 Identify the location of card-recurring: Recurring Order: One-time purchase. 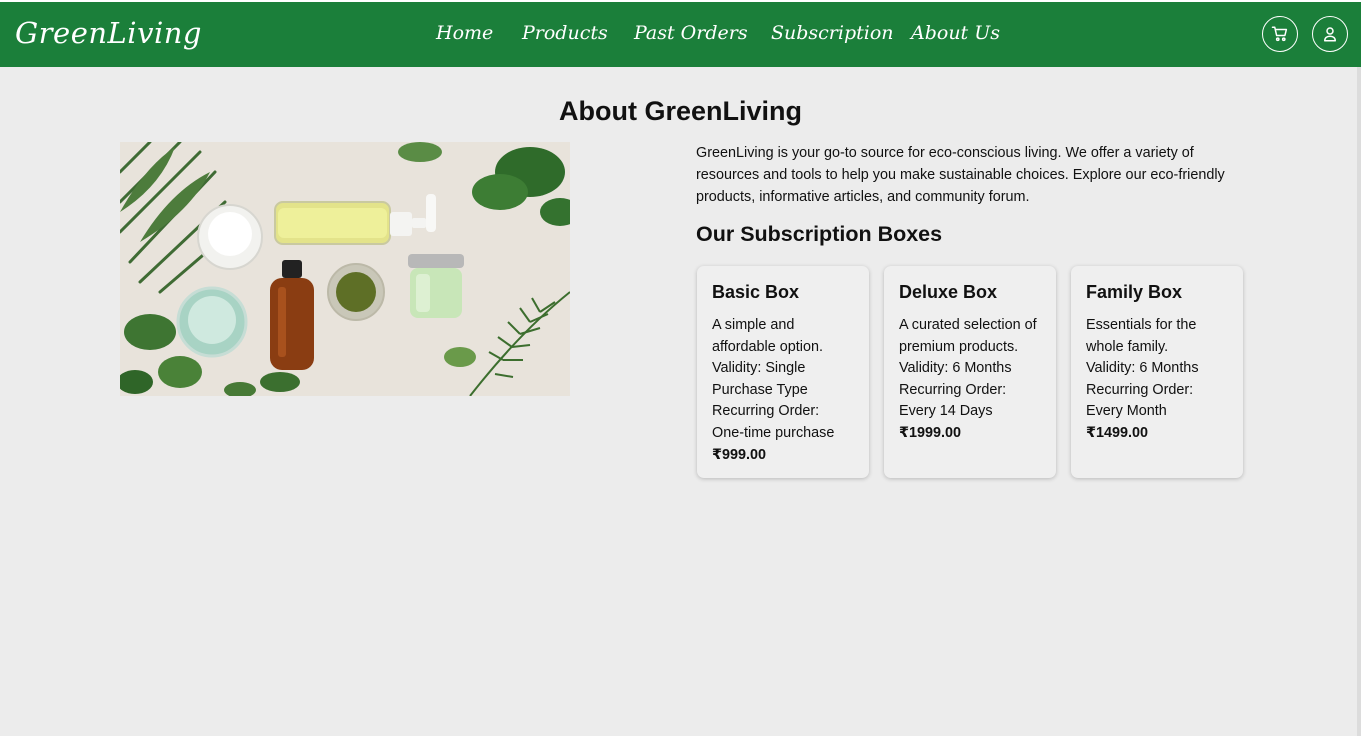
(773, 422).